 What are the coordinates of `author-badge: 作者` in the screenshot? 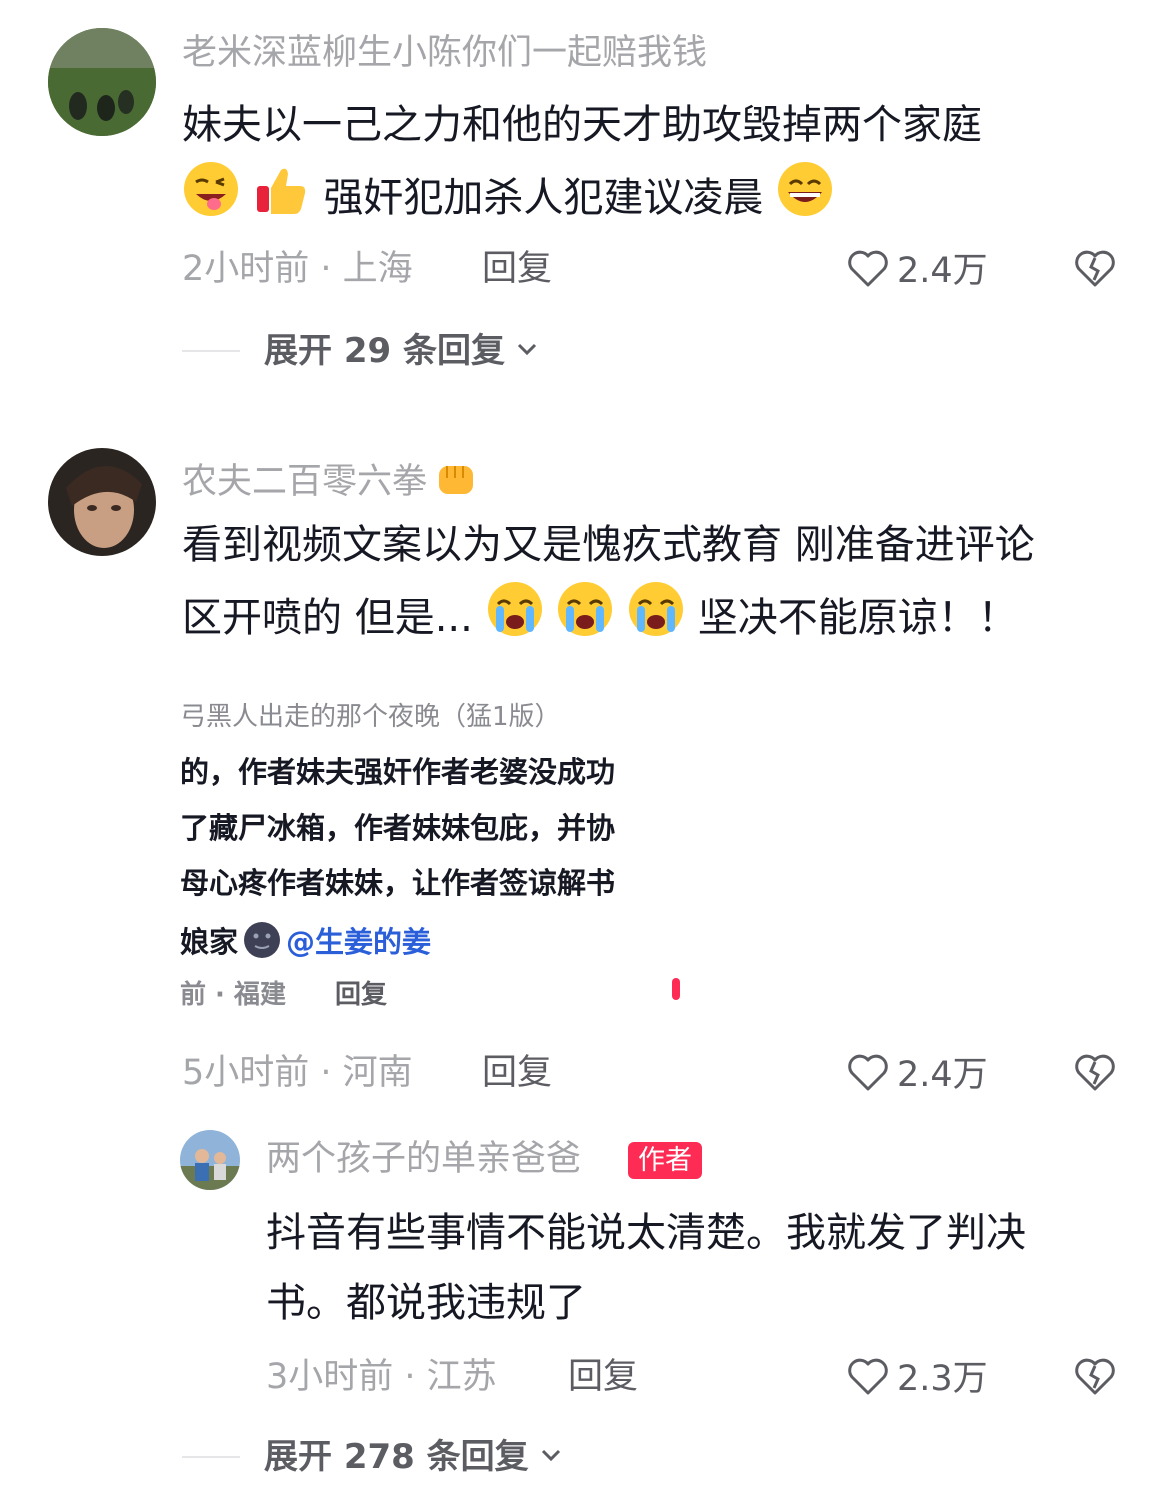 It's located at (665, 1160).